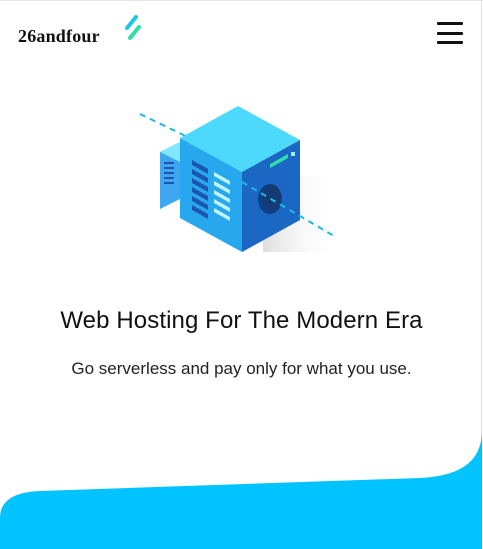 Image resolution: width=483 pixels, height=549 pixels. What do you see at coordinates (132, 27) in the screenshot?
I see `lightning-bolt-icon` at bounding box center [132, 27].